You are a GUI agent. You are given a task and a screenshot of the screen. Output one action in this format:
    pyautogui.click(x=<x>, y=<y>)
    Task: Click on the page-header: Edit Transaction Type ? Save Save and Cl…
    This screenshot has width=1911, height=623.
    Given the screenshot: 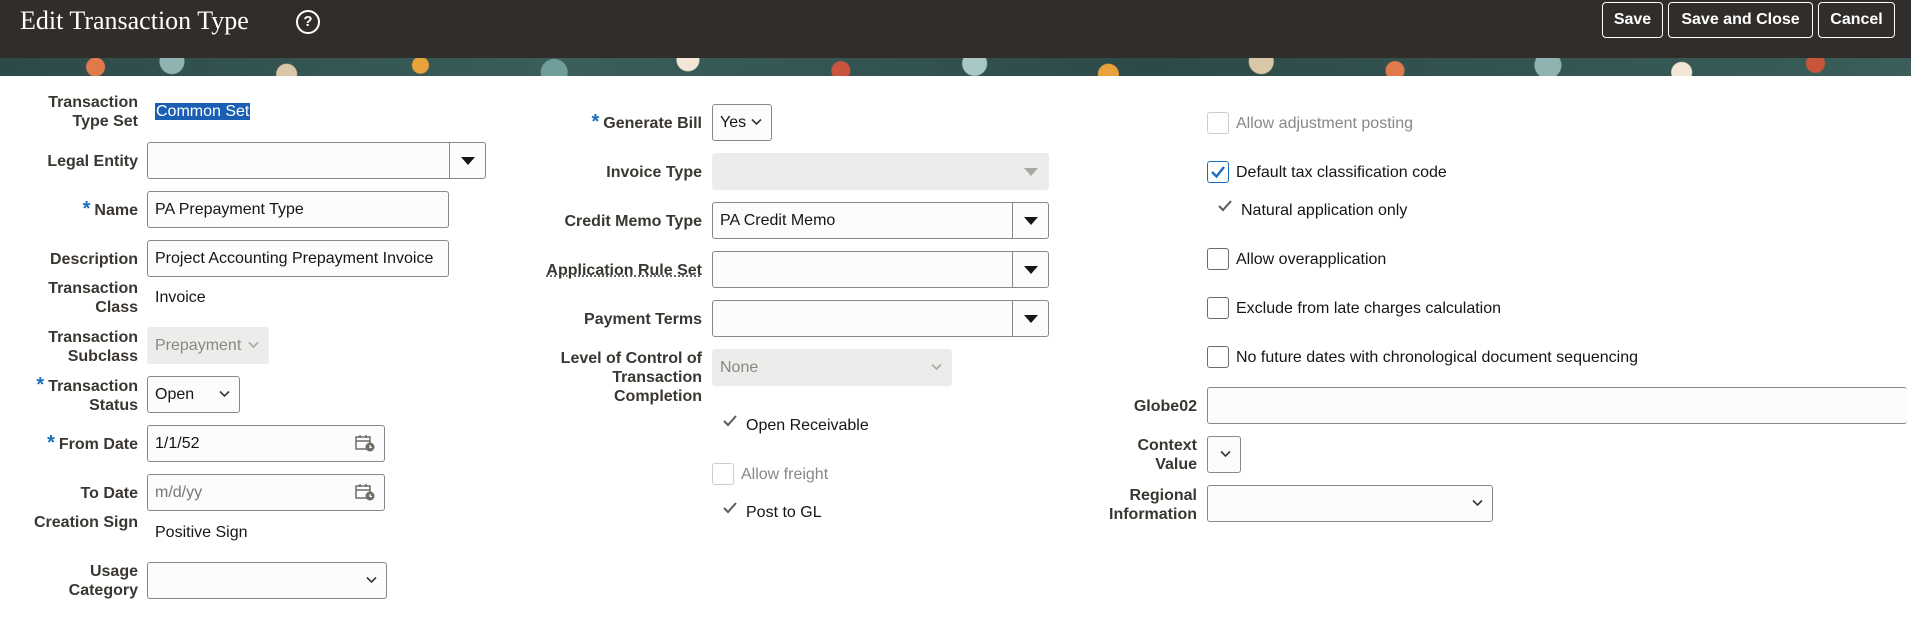 What is the action you would take?
    pyautogui.click(x=955, y=29)
    